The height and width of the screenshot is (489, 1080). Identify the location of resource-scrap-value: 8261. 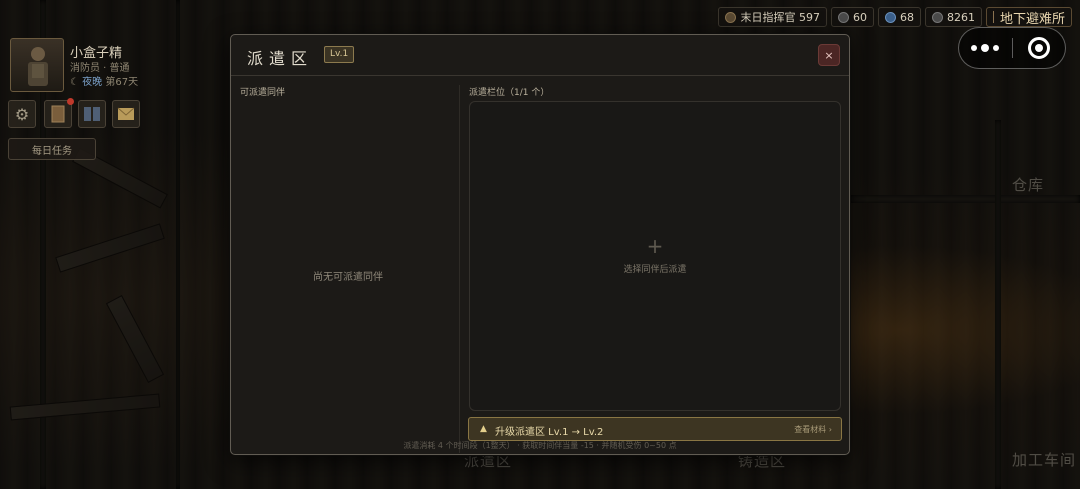
(960, 17).